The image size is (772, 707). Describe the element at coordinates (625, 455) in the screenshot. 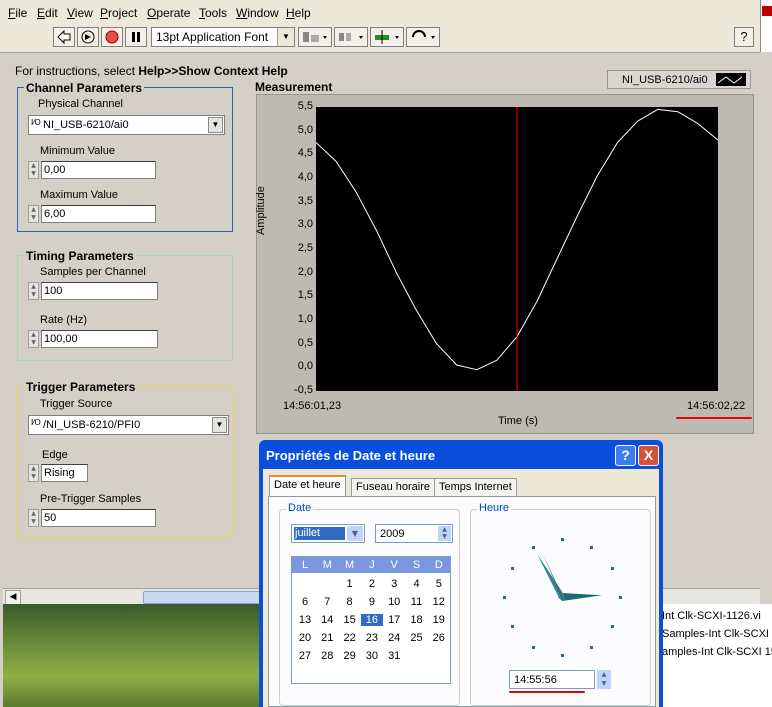

I see `help-icon: ?` at that location.